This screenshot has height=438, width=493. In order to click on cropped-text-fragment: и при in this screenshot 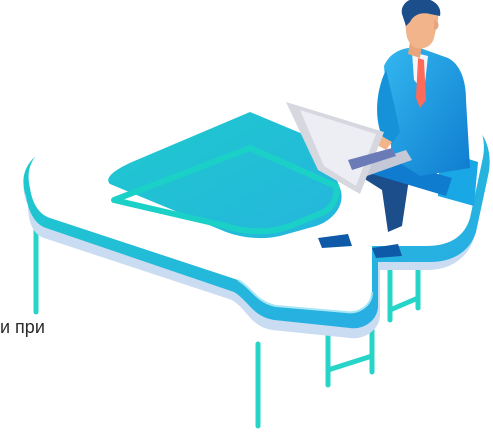, I will do `click(22, 327)`.